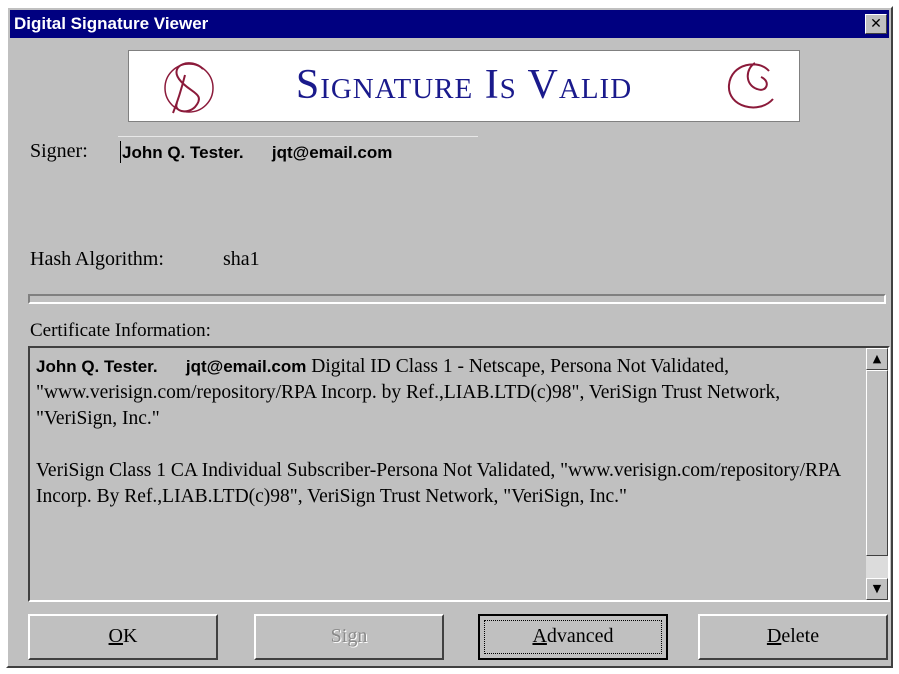  What do you see at coordinates (800, 636) in the screenshot?
I see `delete-label: elete` at bounding box center [800, 636].